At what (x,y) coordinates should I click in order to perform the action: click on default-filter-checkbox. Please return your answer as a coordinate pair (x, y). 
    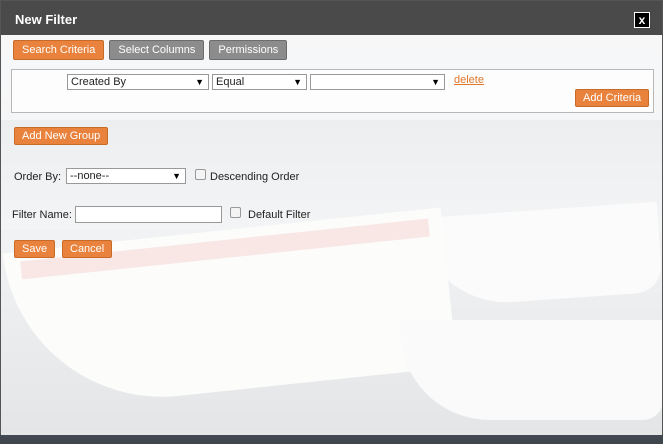
    Looking at the image, I should click on (235, 212).